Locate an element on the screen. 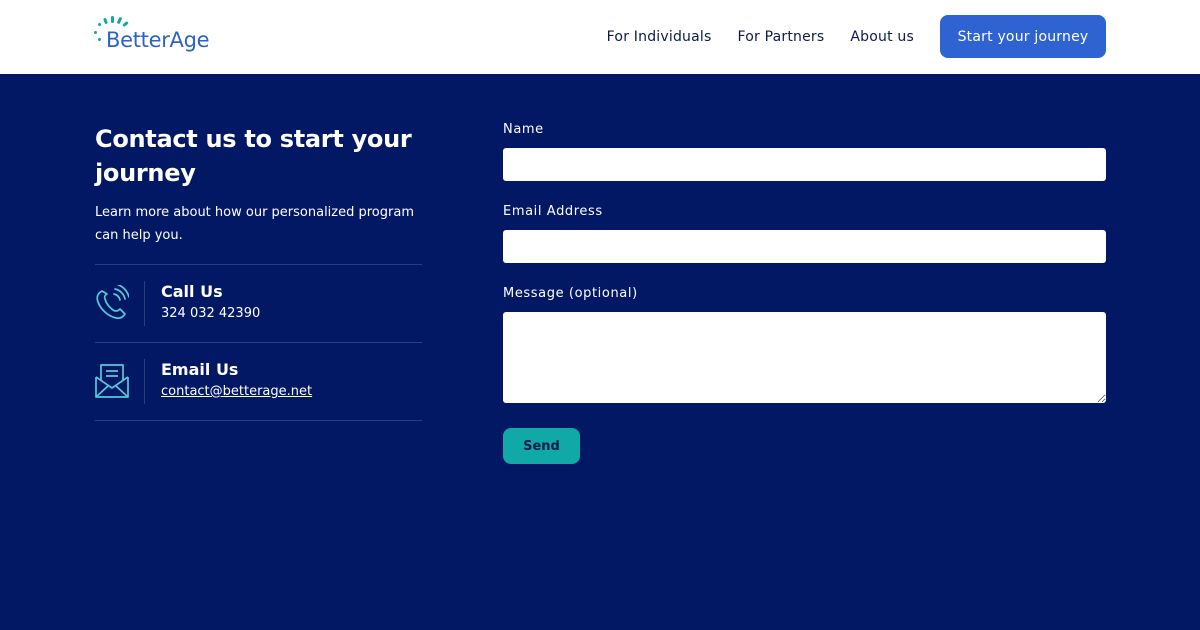  send-button: Send is located at coordinates (541, 446).